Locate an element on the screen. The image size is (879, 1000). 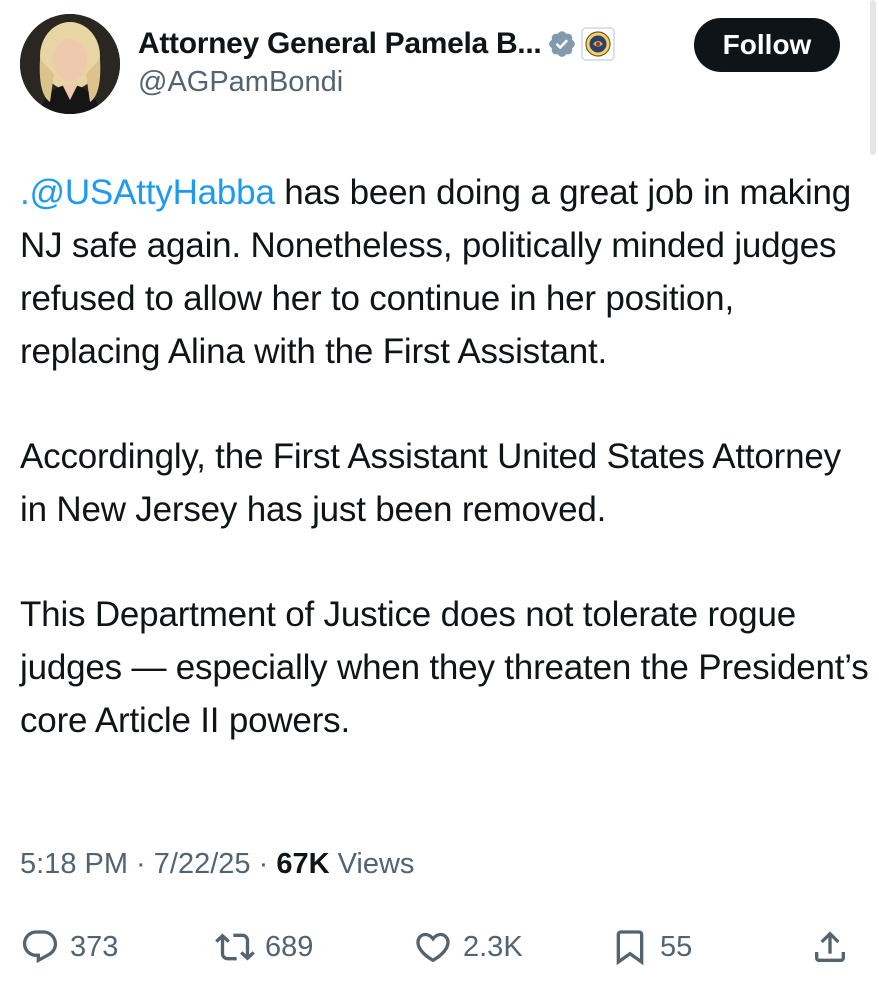
repost-button: 689 is located at coordinates (264, 947).